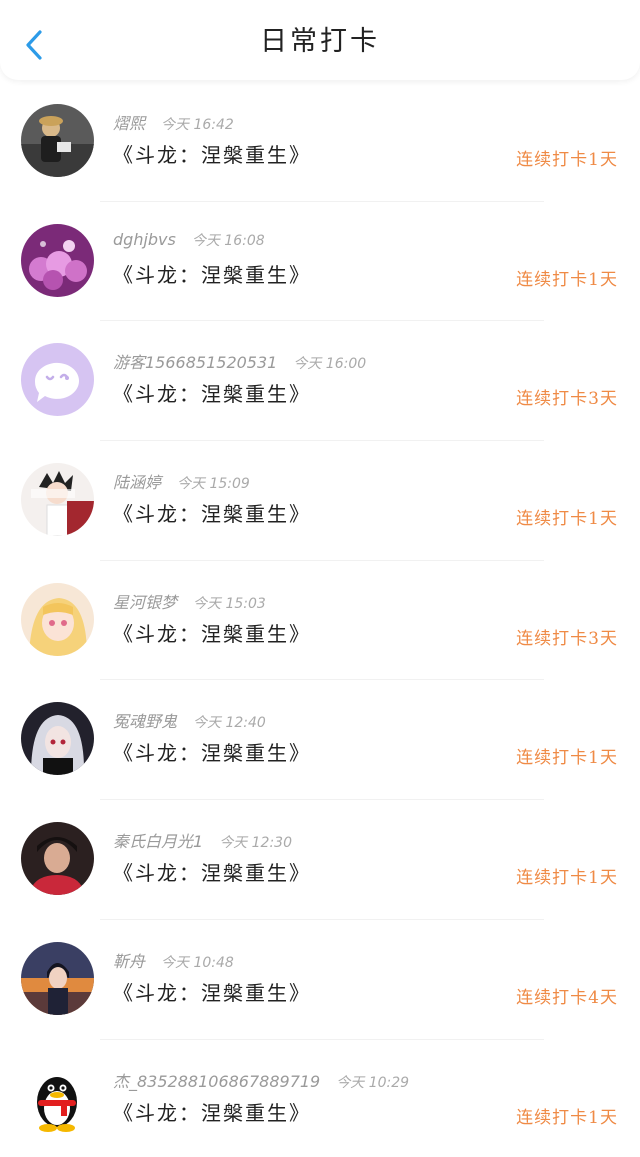 The image size is (640, 1157). I want to click on list-item: 靳舟 今天 10:48 《斗龙：涅槃重生》 连续打卡4天, so click(320, 980).